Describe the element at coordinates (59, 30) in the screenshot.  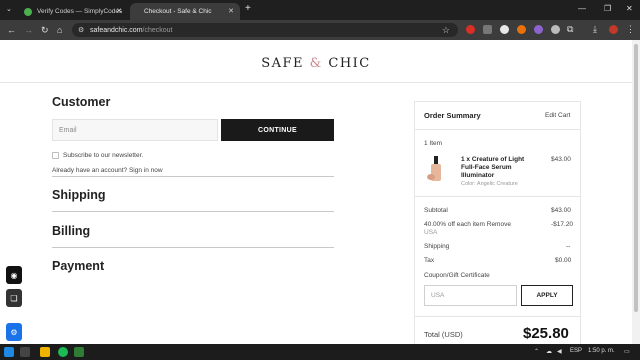
I see `home-icon: ⌂` at that location.